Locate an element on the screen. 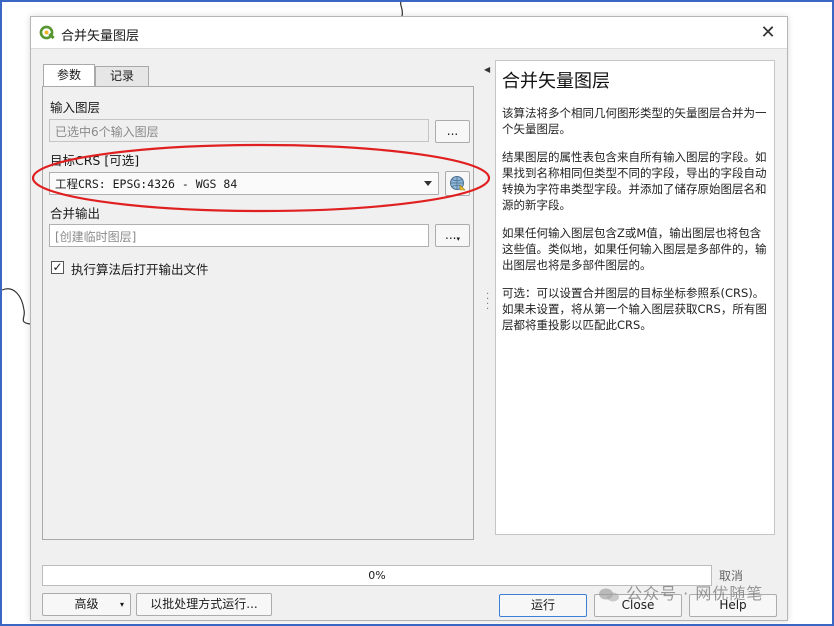  collapse-arrow-icon: ◀ is located at coordinates (487, 69).